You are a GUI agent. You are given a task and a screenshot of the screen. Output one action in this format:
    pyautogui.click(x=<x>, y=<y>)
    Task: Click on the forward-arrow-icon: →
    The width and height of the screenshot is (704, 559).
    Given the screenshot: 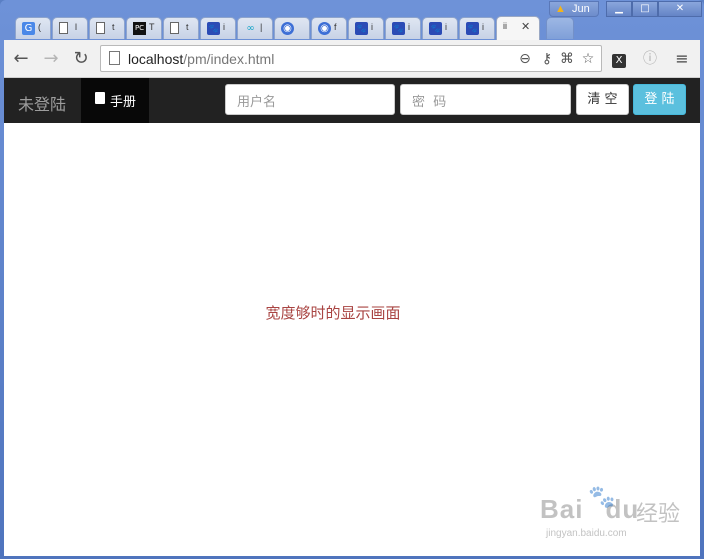 What is the action you would take?
    pyautogui.click(x=51, y=59)
    